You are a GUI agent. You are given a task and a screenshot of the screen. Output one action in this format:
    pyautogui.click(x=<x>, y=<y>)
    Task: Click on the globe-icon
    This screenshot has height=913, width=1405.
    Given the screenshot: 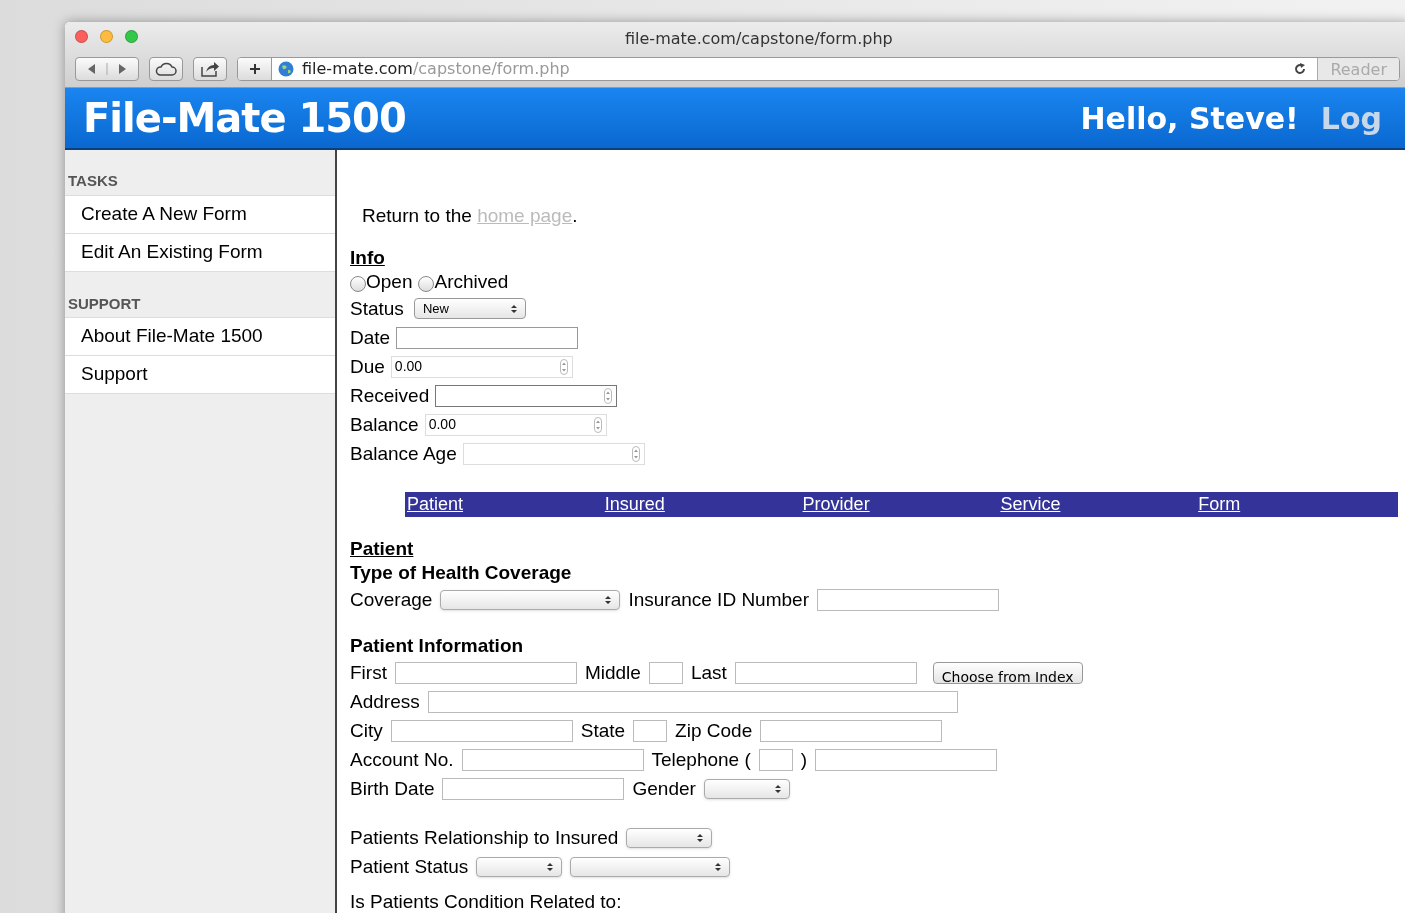 What is the action you would take?
    pyautogui.click(x=286, y=69)
    